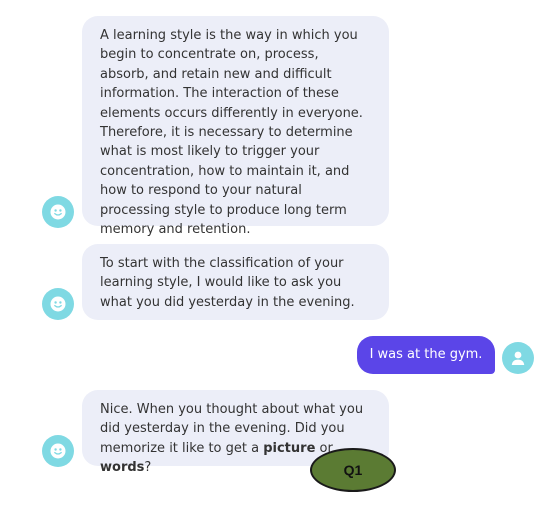  I want to click on option-words: words, so click(122, 468).